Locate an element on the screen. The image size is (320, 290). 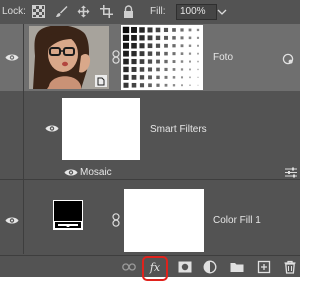
delete-layer-icon is located at coordinates (290, 267).